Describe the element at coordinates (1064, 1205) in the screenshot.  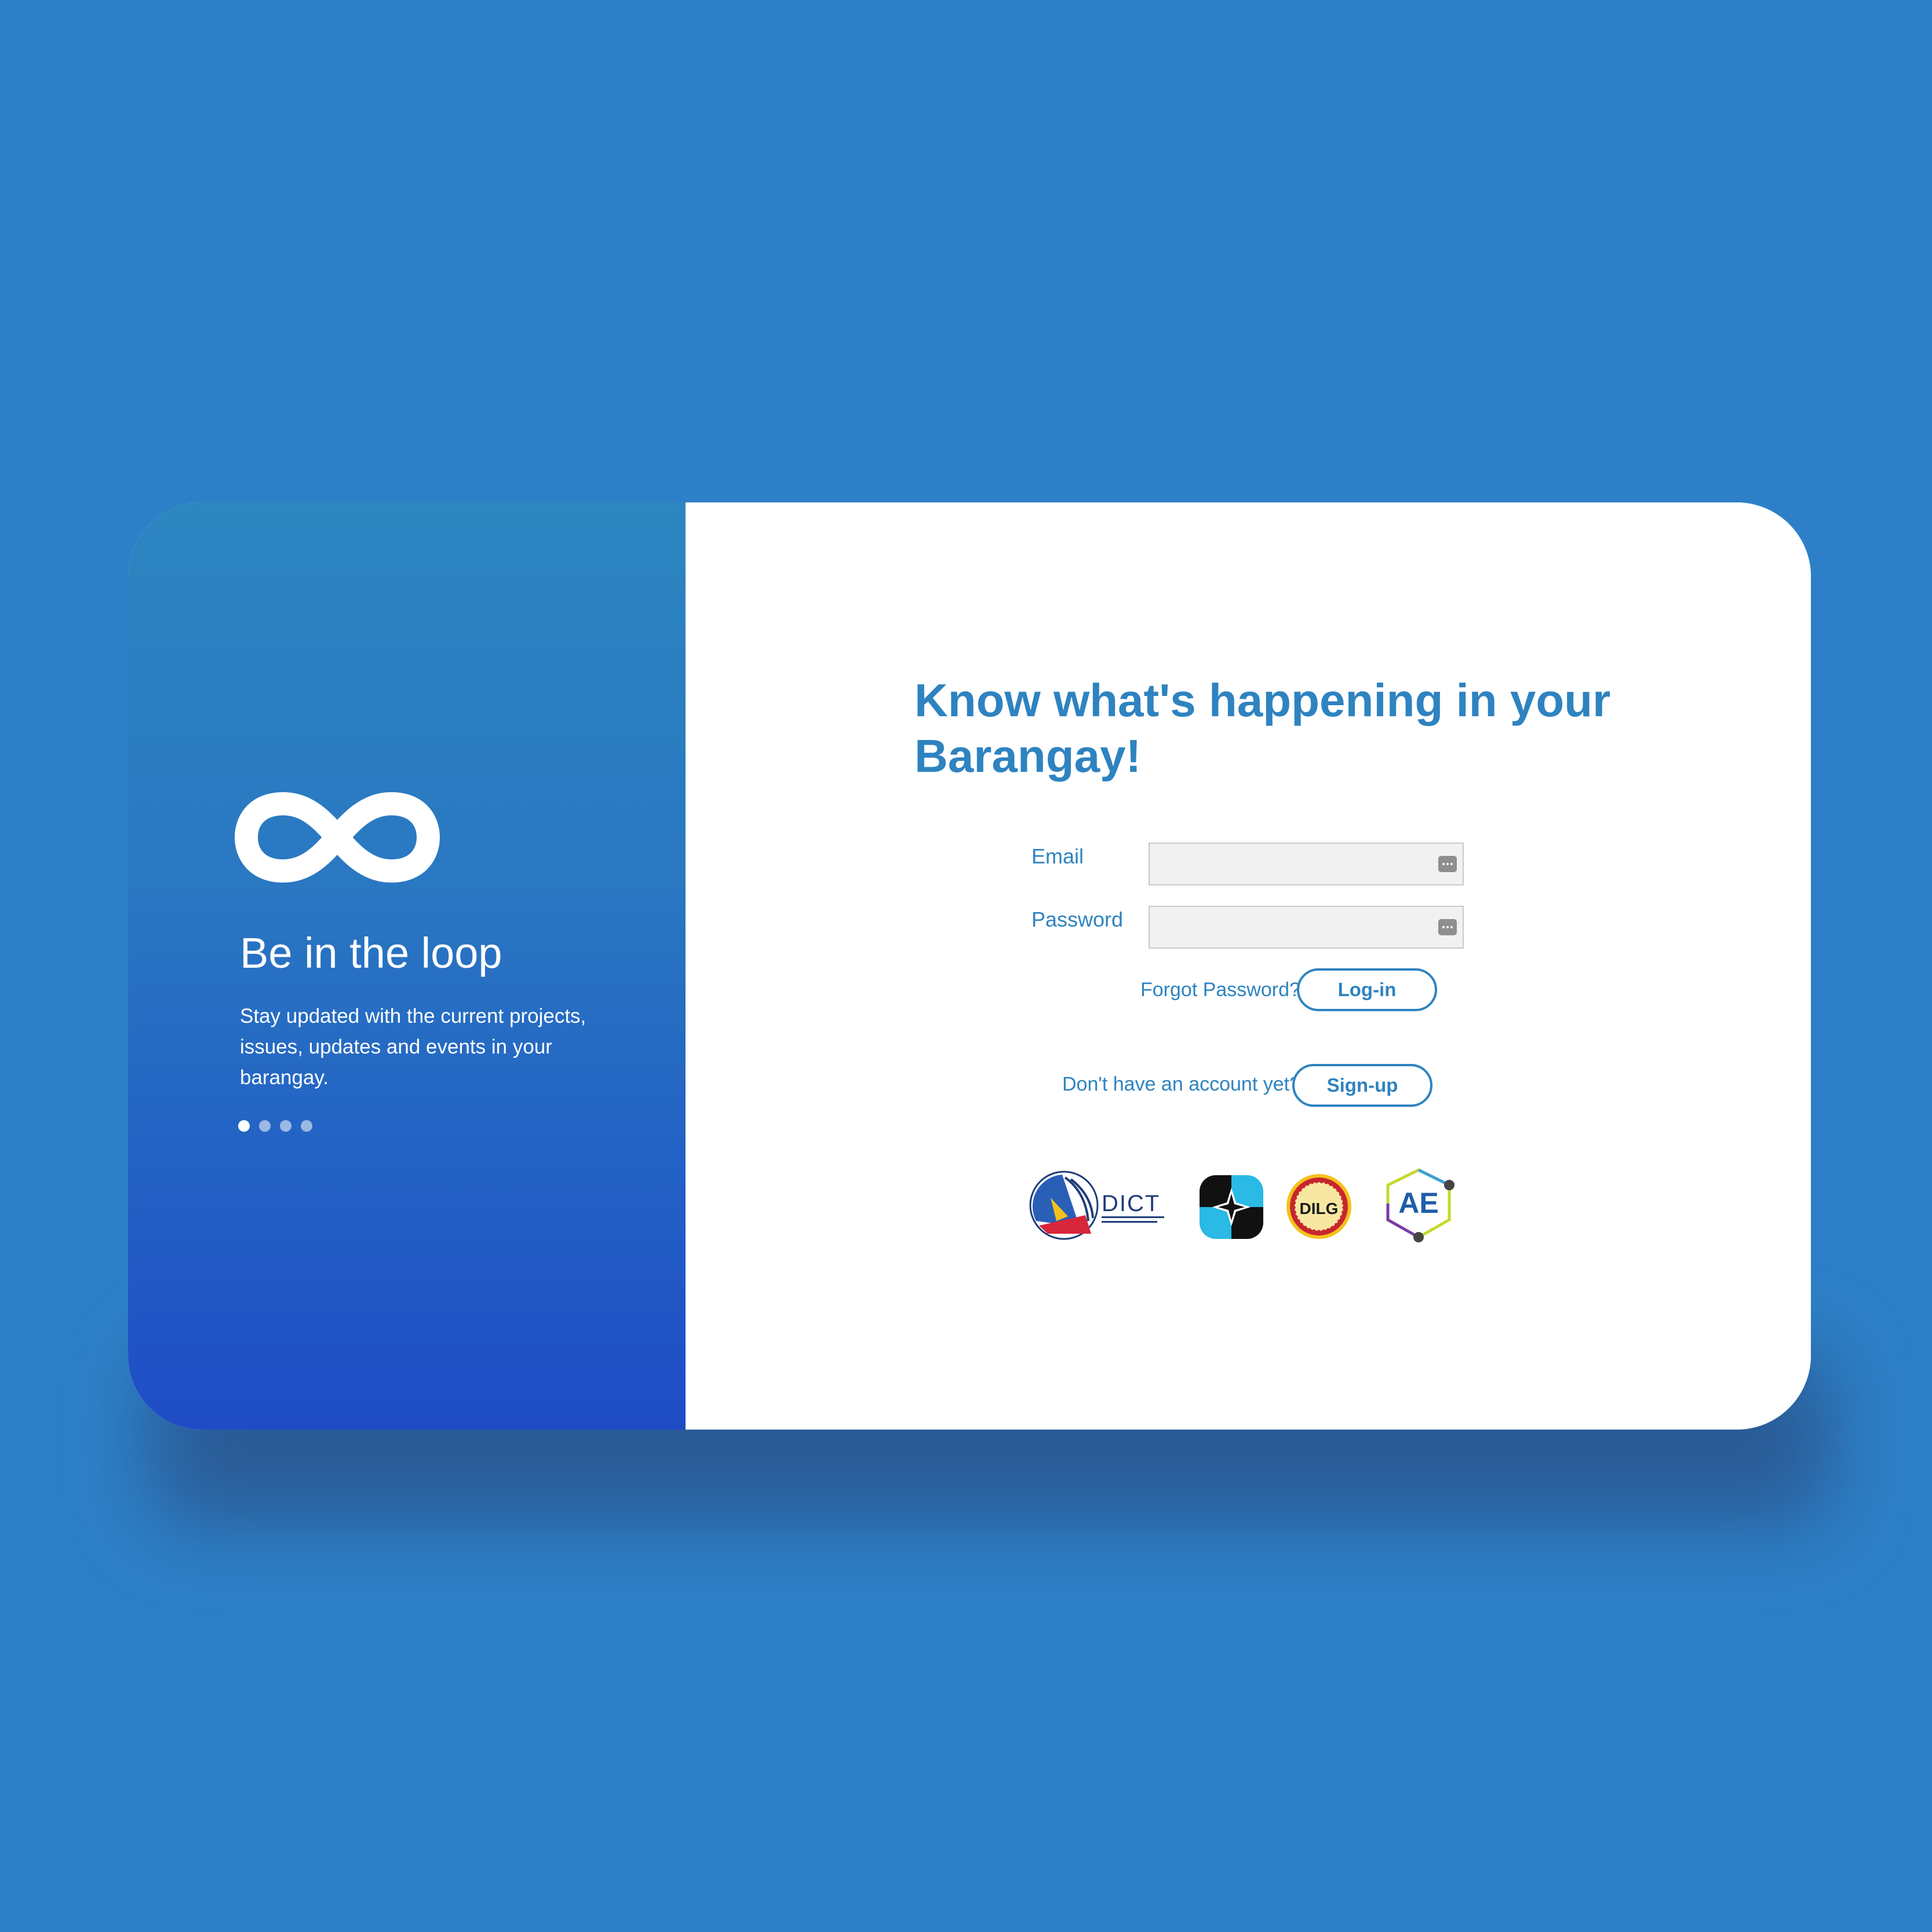
I see `dict-seal-logo` at that location.